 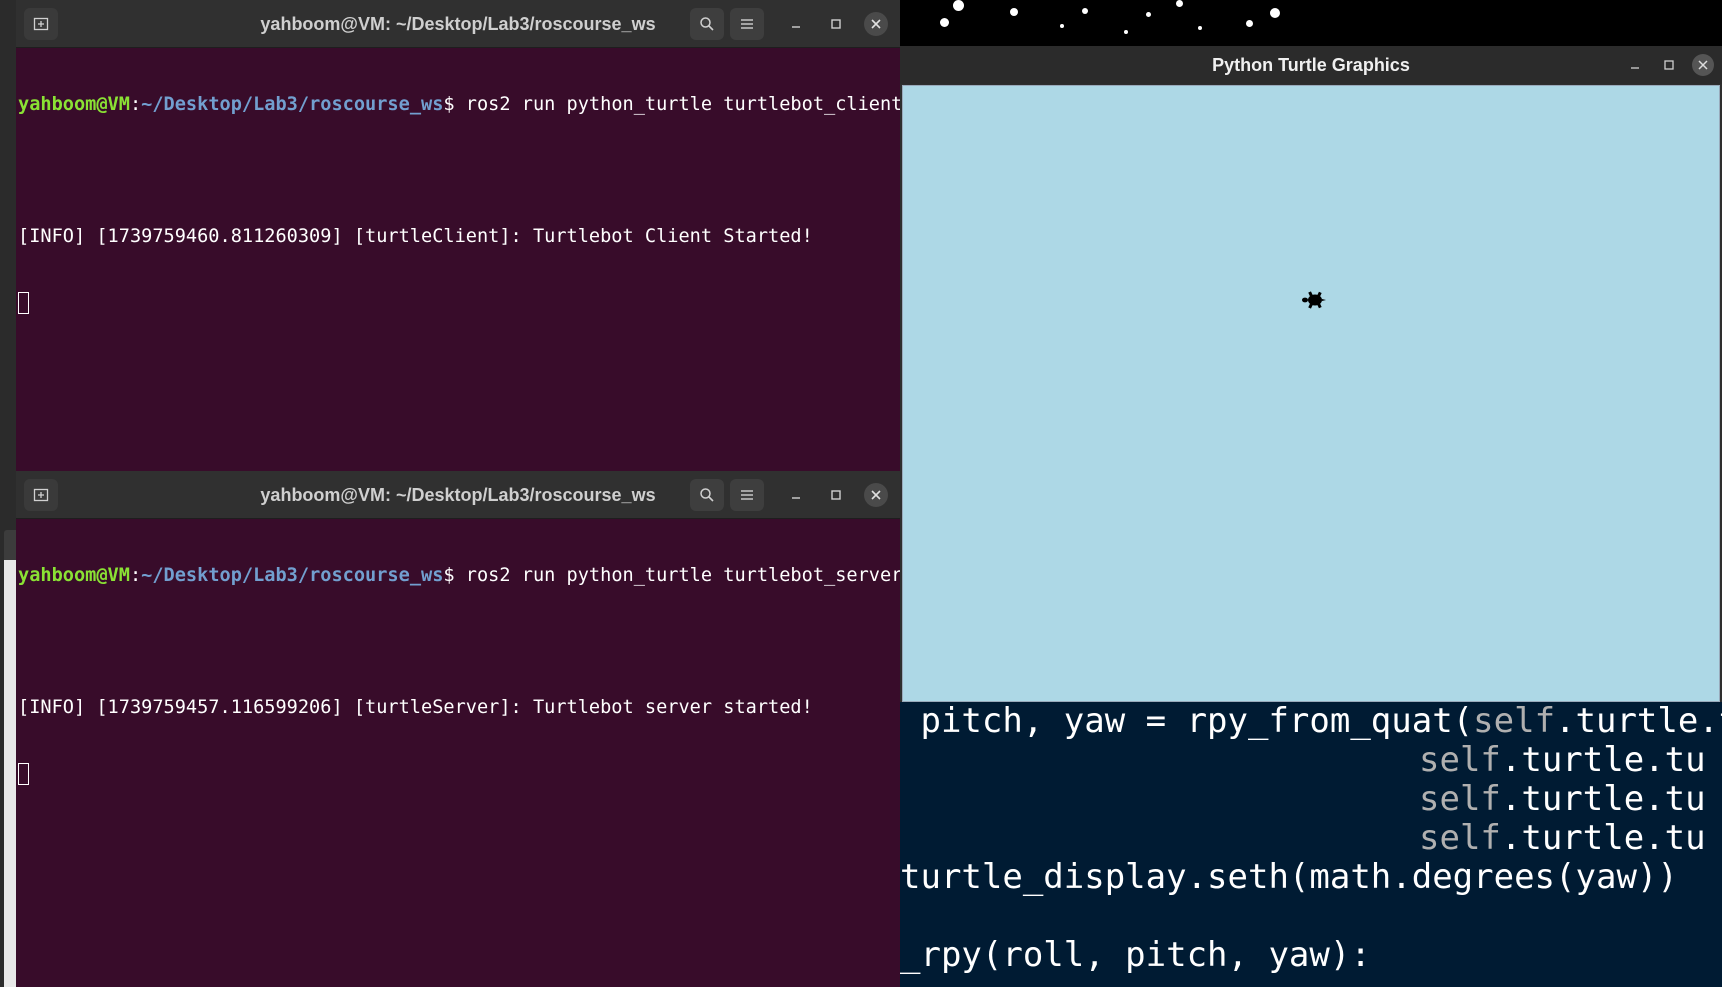 I want to click on turtle-icon, so click(x=1314, y=300).